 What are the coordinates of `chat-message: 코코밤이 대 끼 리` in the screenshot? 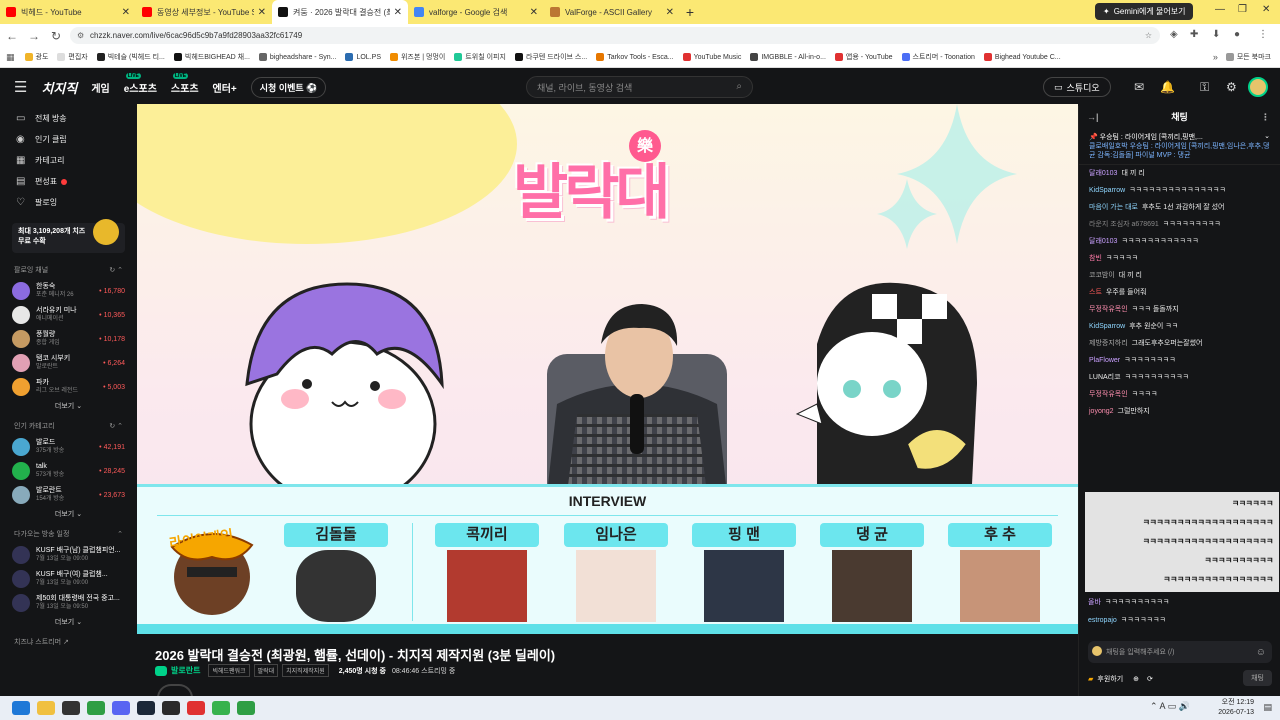 It's located at (1179, 275).